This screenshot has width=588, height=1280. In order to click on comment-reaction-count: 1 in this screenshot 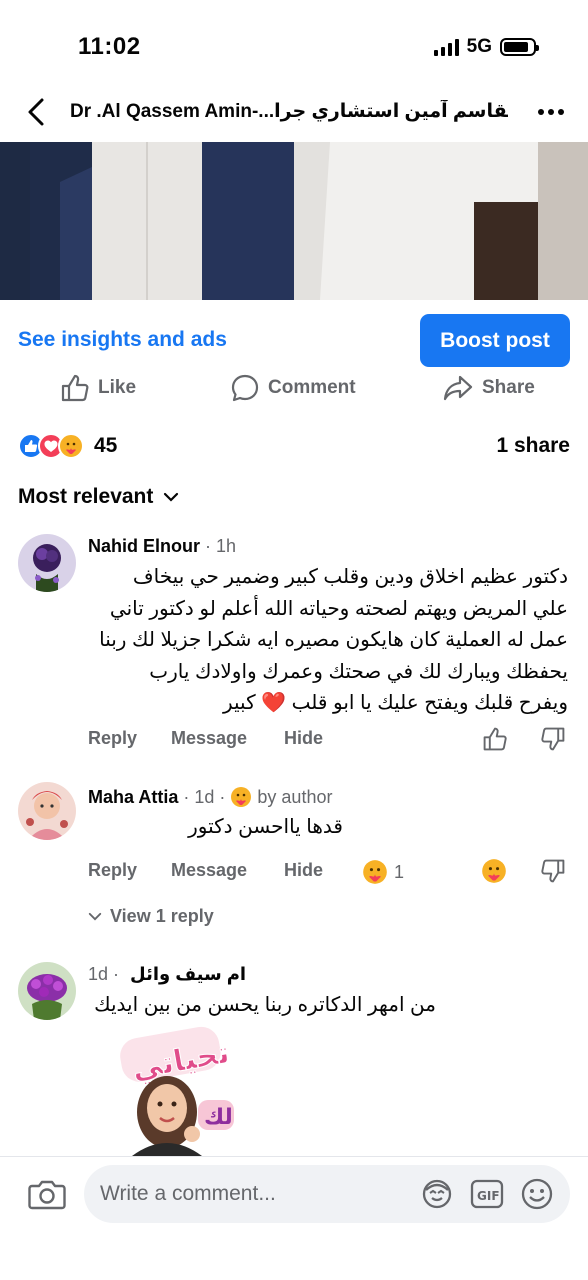, I will do `click(399, 871)`.